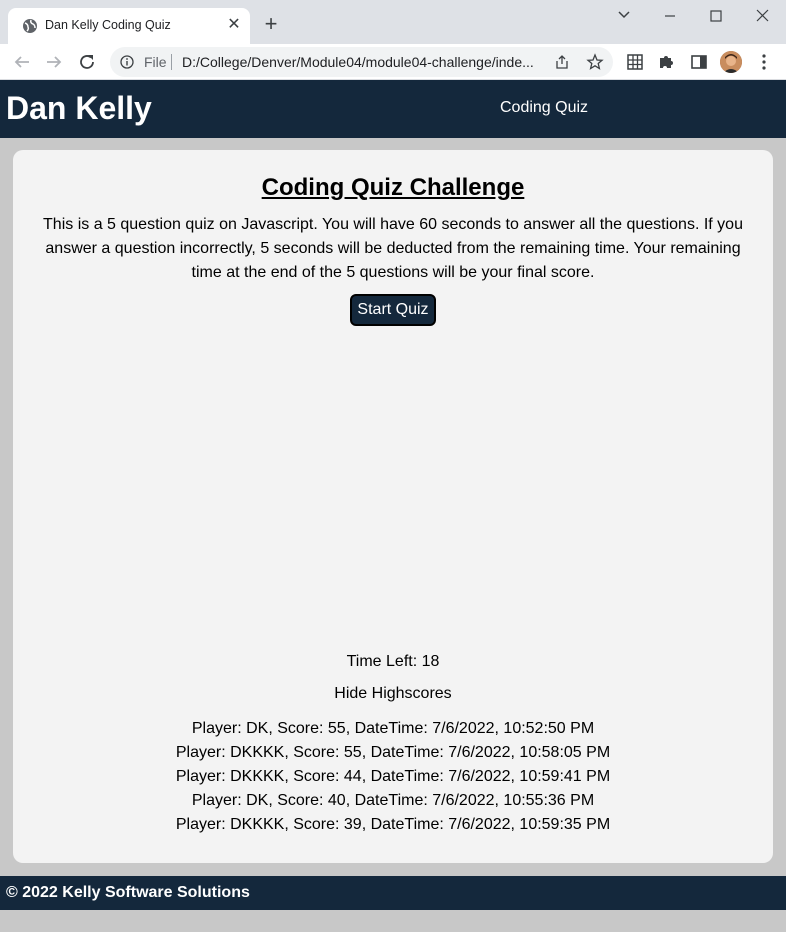 The width and height of the screenshot is (786, 932). I want to click on grid-icon, so click(635, 62).